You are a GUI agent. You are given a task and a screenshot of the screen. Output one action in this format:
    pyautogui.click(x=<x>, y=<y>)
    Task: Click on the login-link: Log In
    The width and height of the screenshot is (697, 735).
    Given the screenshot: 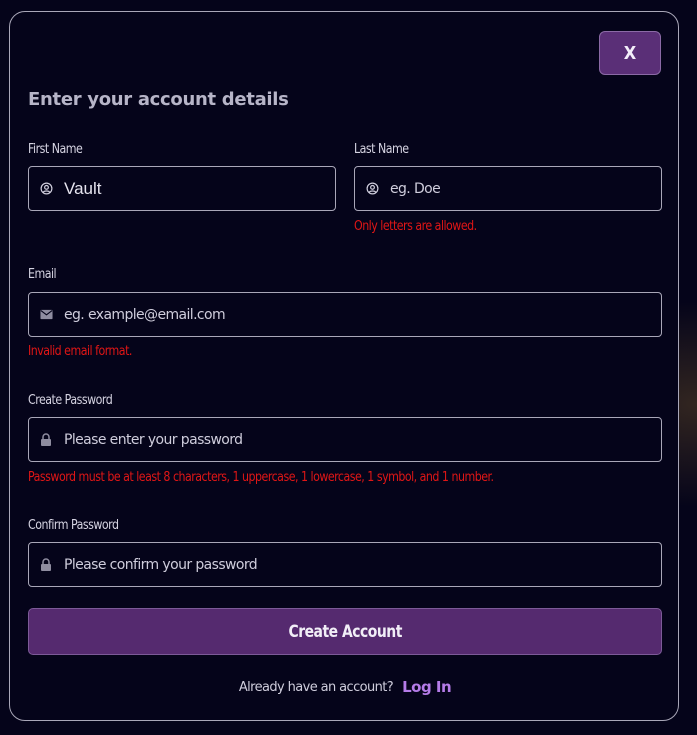 What is the action you would take?
    pyautogui.click(x=427, y=687)
    